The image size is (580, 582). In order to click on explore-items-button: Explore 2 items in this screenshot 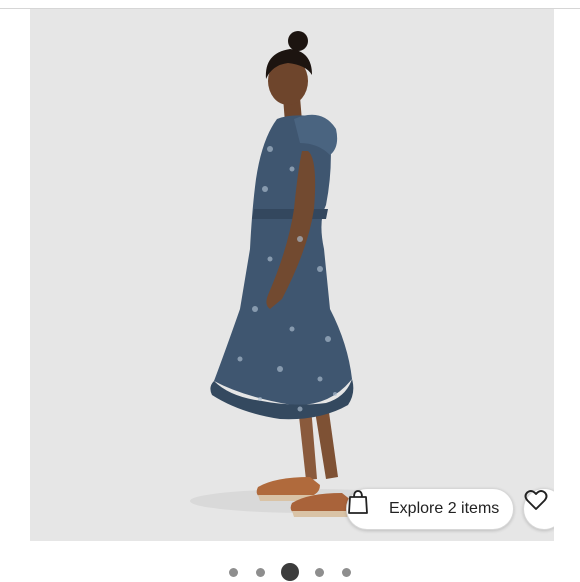, I will do `click(430, 509)`.